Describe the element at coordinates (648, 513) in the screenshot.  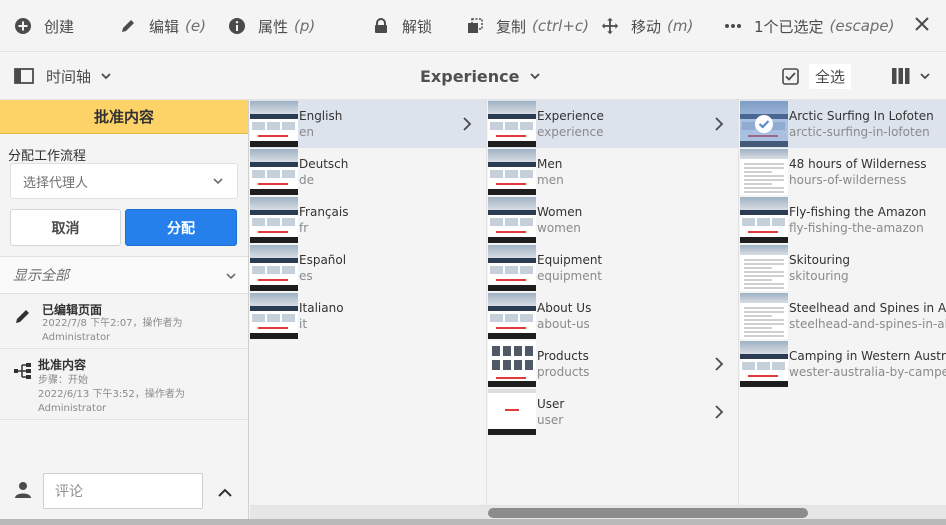
I see `scrollbar-thumb` at that location.